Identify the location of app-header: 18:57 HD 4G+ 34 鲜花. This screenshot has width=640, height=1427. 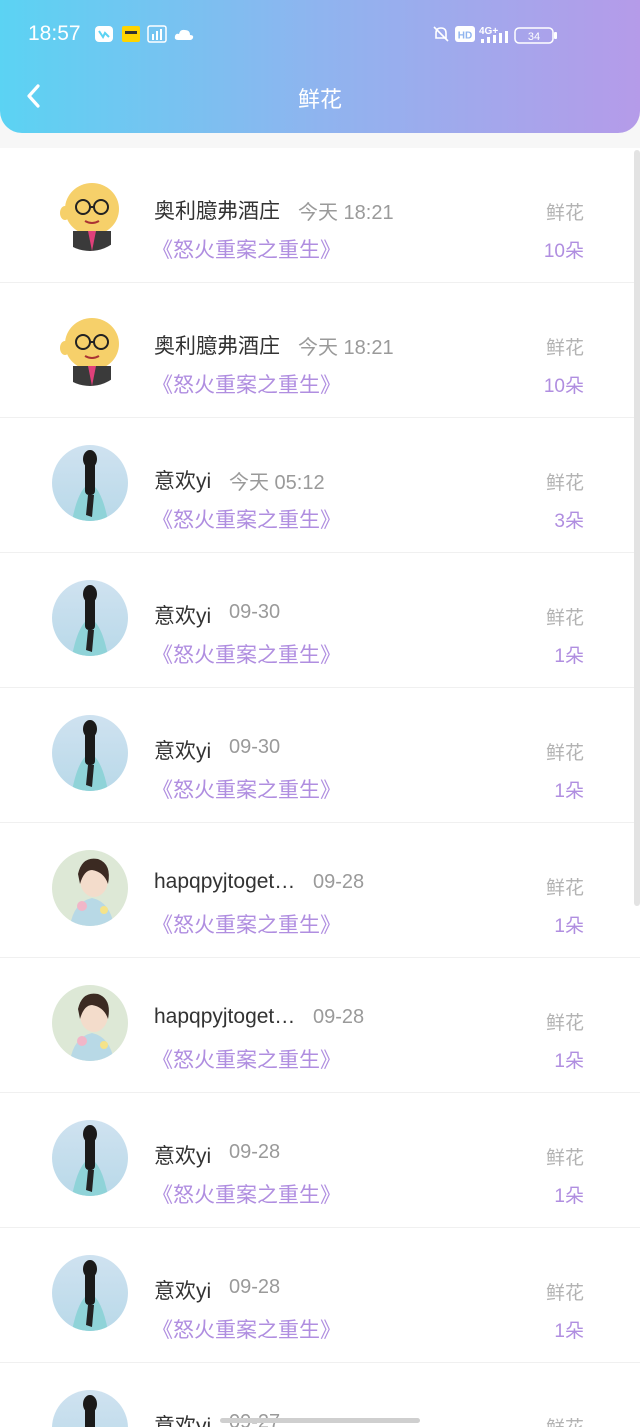
(320, 66).